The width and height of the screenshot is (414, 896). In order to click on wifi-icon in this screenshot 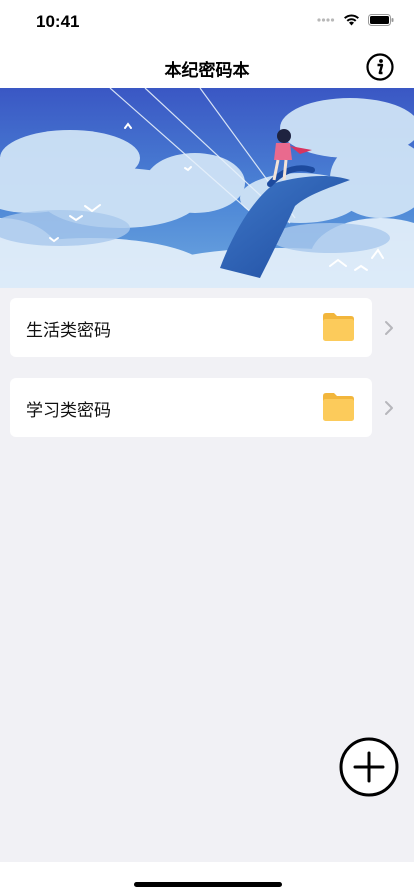, I will do `click(351, 20)`.